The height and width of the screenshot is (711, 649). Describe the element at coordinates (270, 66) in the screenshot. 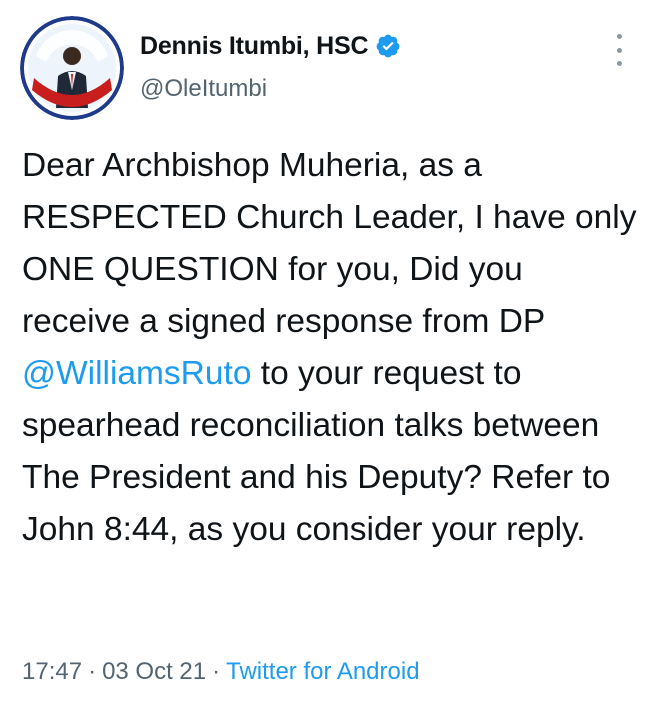

I see `author-info: Dennis Itumbi, HSC @OleItumbi` at that location.